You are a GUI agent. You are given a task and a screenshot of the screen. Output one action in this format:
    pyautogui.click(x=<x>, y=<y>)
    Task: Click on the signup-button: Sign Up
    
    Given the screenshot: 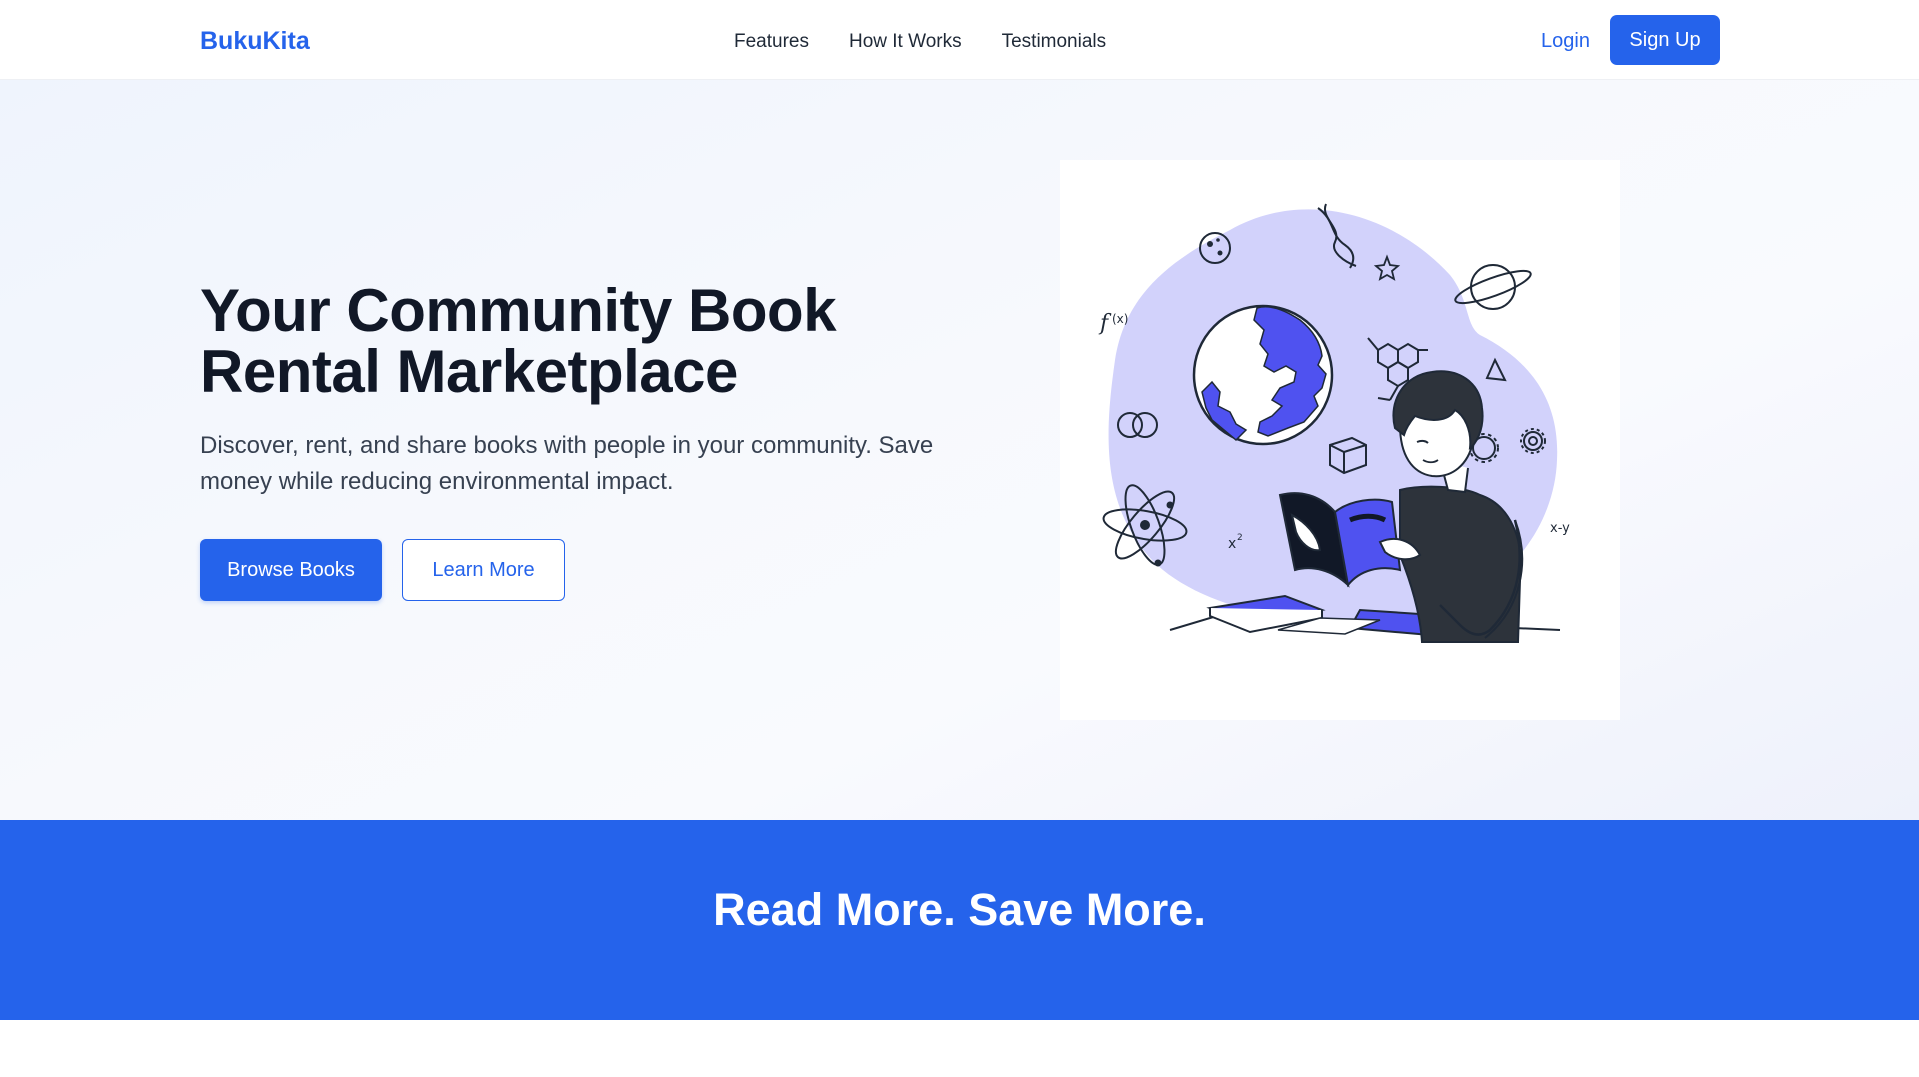 What is the action you would take?
    pyautogui.click(x=1665, y=40)
    